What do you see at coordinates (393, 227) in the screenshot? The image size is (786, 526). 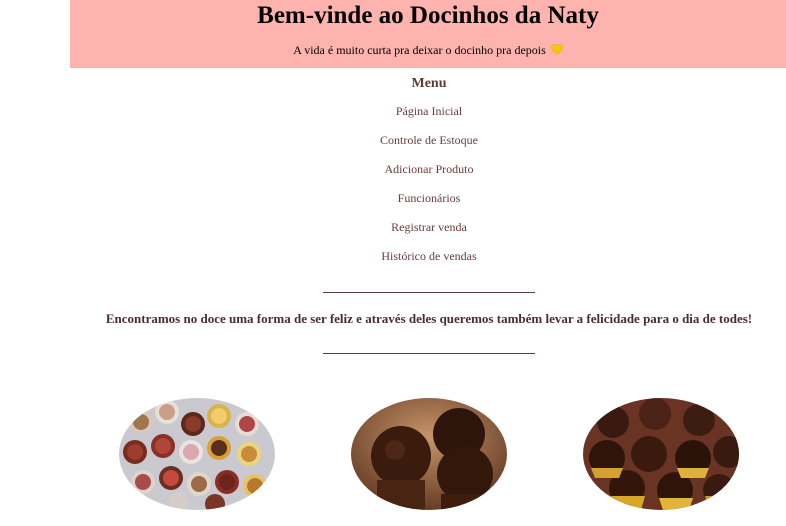 I see `menu-item-registrar-venda: Registrar venda` at bounding box center [393, 227].